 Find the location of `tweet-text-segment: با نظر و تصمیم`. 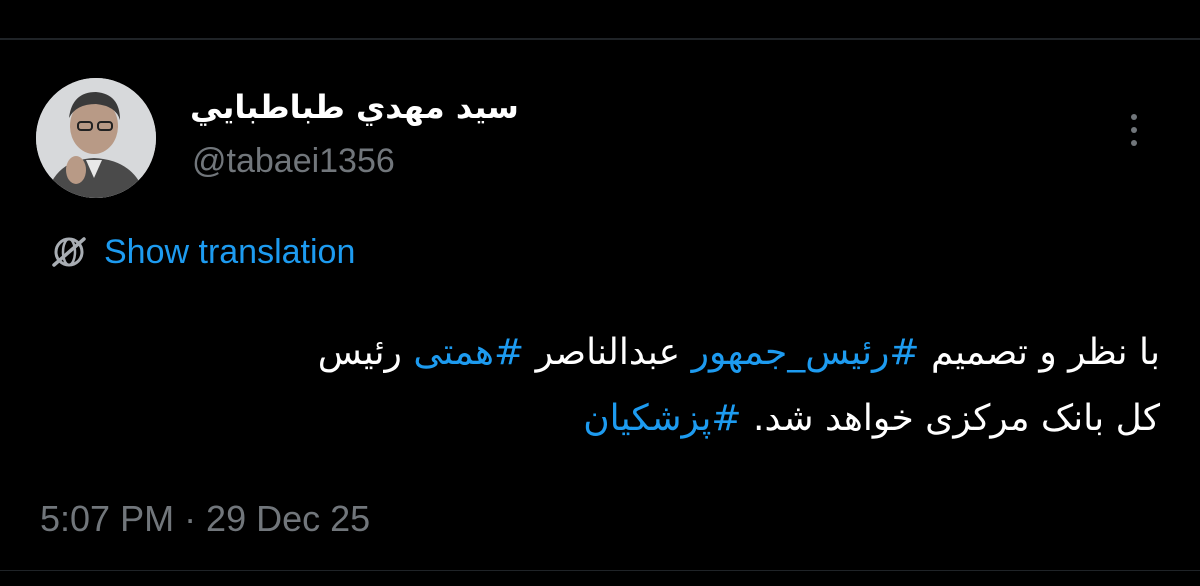

tweet-text-segment: با نظر و تصمیم is located at coordinates (1039, 352).